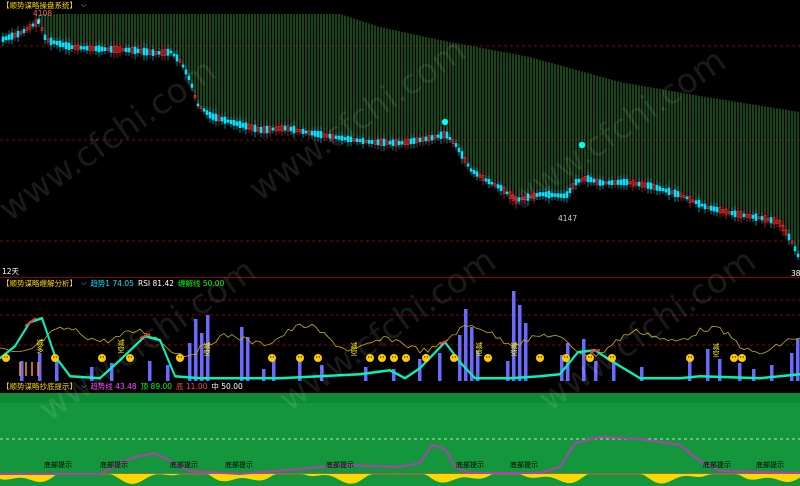 The image size is (800, 486). What do you see at coordinates (227, 386) in the screenshot?
I see `mid-value: 中 50.00` at bounding box center [227, 386].